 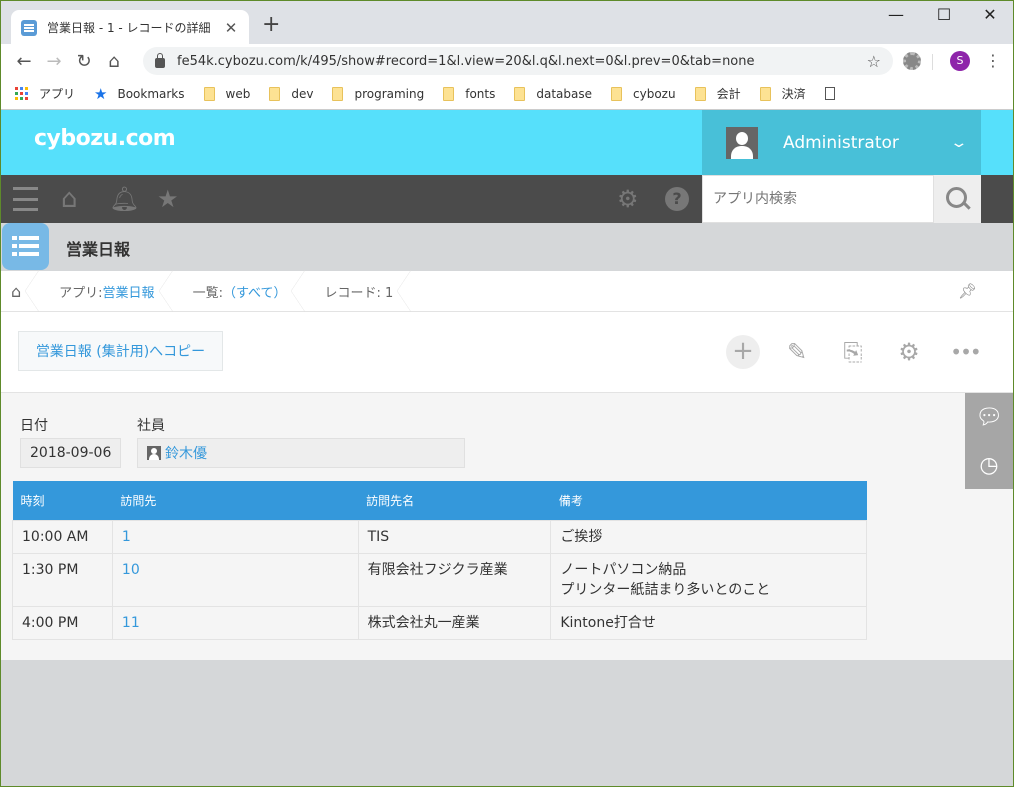 I want to click on bookmark-folder-settlement: 決済, so click(x=782, y=93).